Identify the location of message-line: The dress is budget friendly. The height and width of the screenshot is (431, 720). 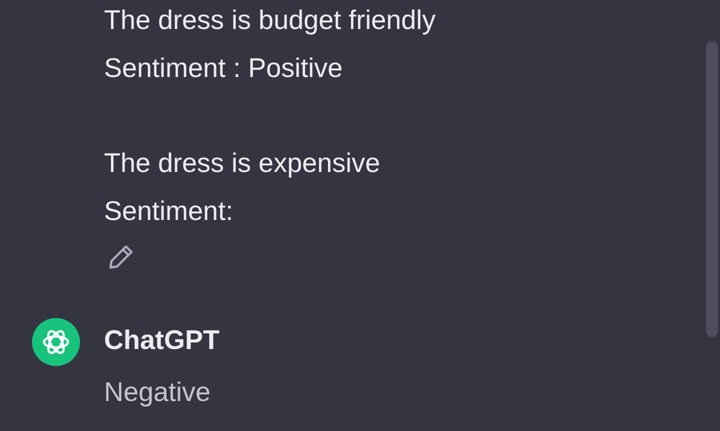
(270, 20).